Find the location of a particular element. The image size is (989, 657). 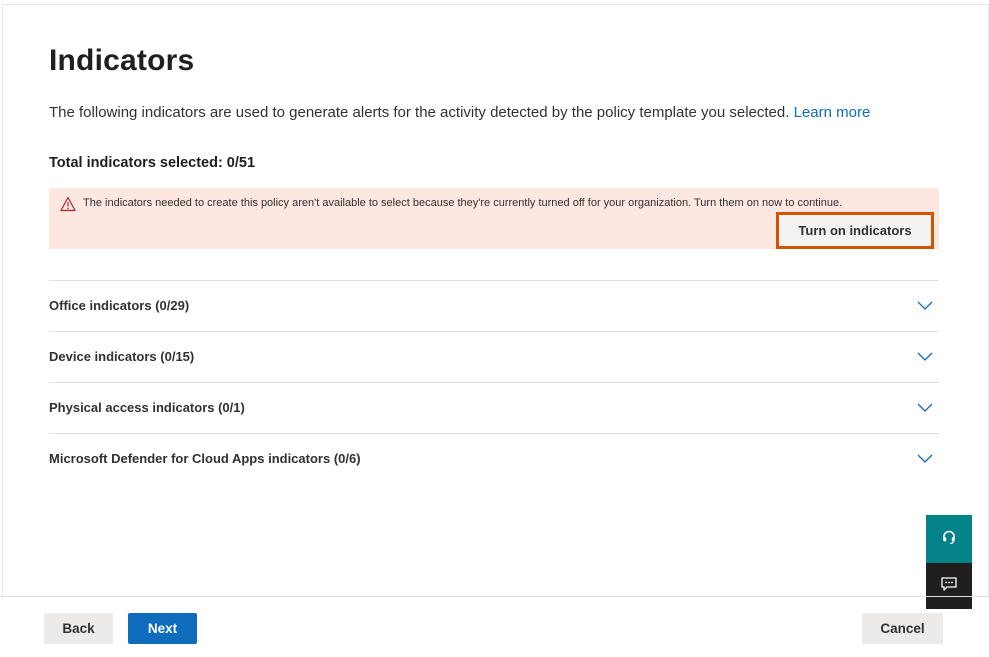

feedback-button is located at coordinates (949, 586).